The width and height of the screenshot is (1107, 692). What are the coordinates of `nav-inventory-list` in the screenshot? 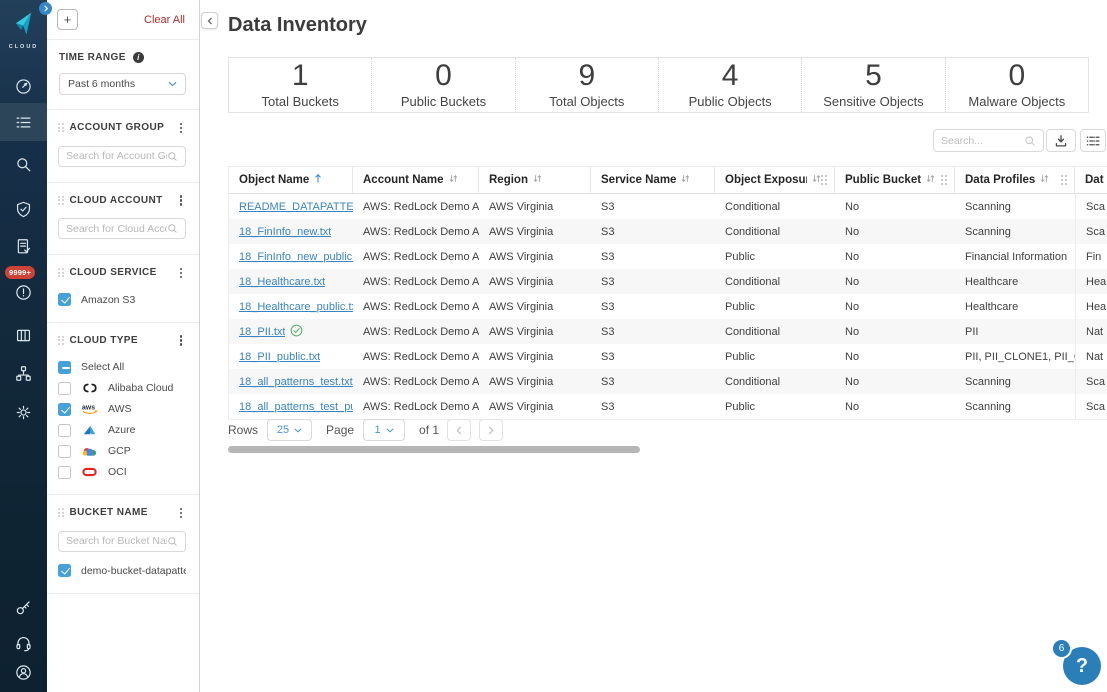 It's located at (23, 122).